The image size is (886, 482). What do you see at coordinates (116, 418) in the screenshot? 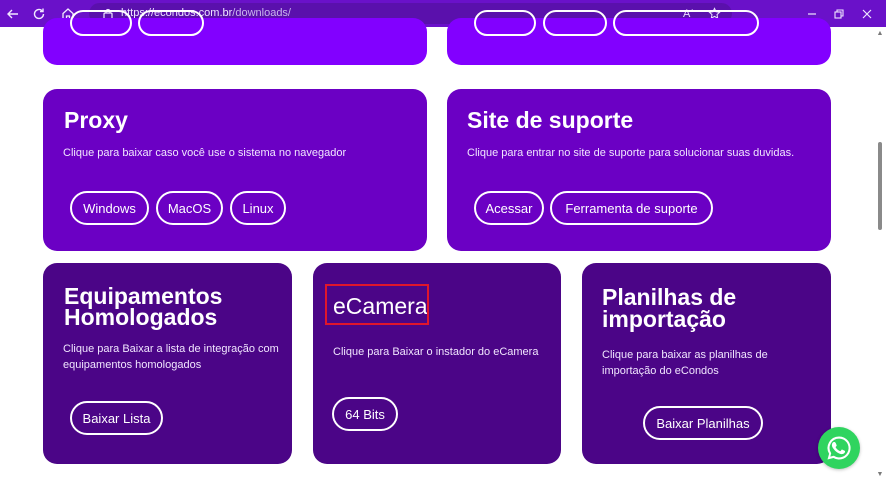
I see `baixar-lista-button: Baixar Lista` at bounding box center [116, 418].